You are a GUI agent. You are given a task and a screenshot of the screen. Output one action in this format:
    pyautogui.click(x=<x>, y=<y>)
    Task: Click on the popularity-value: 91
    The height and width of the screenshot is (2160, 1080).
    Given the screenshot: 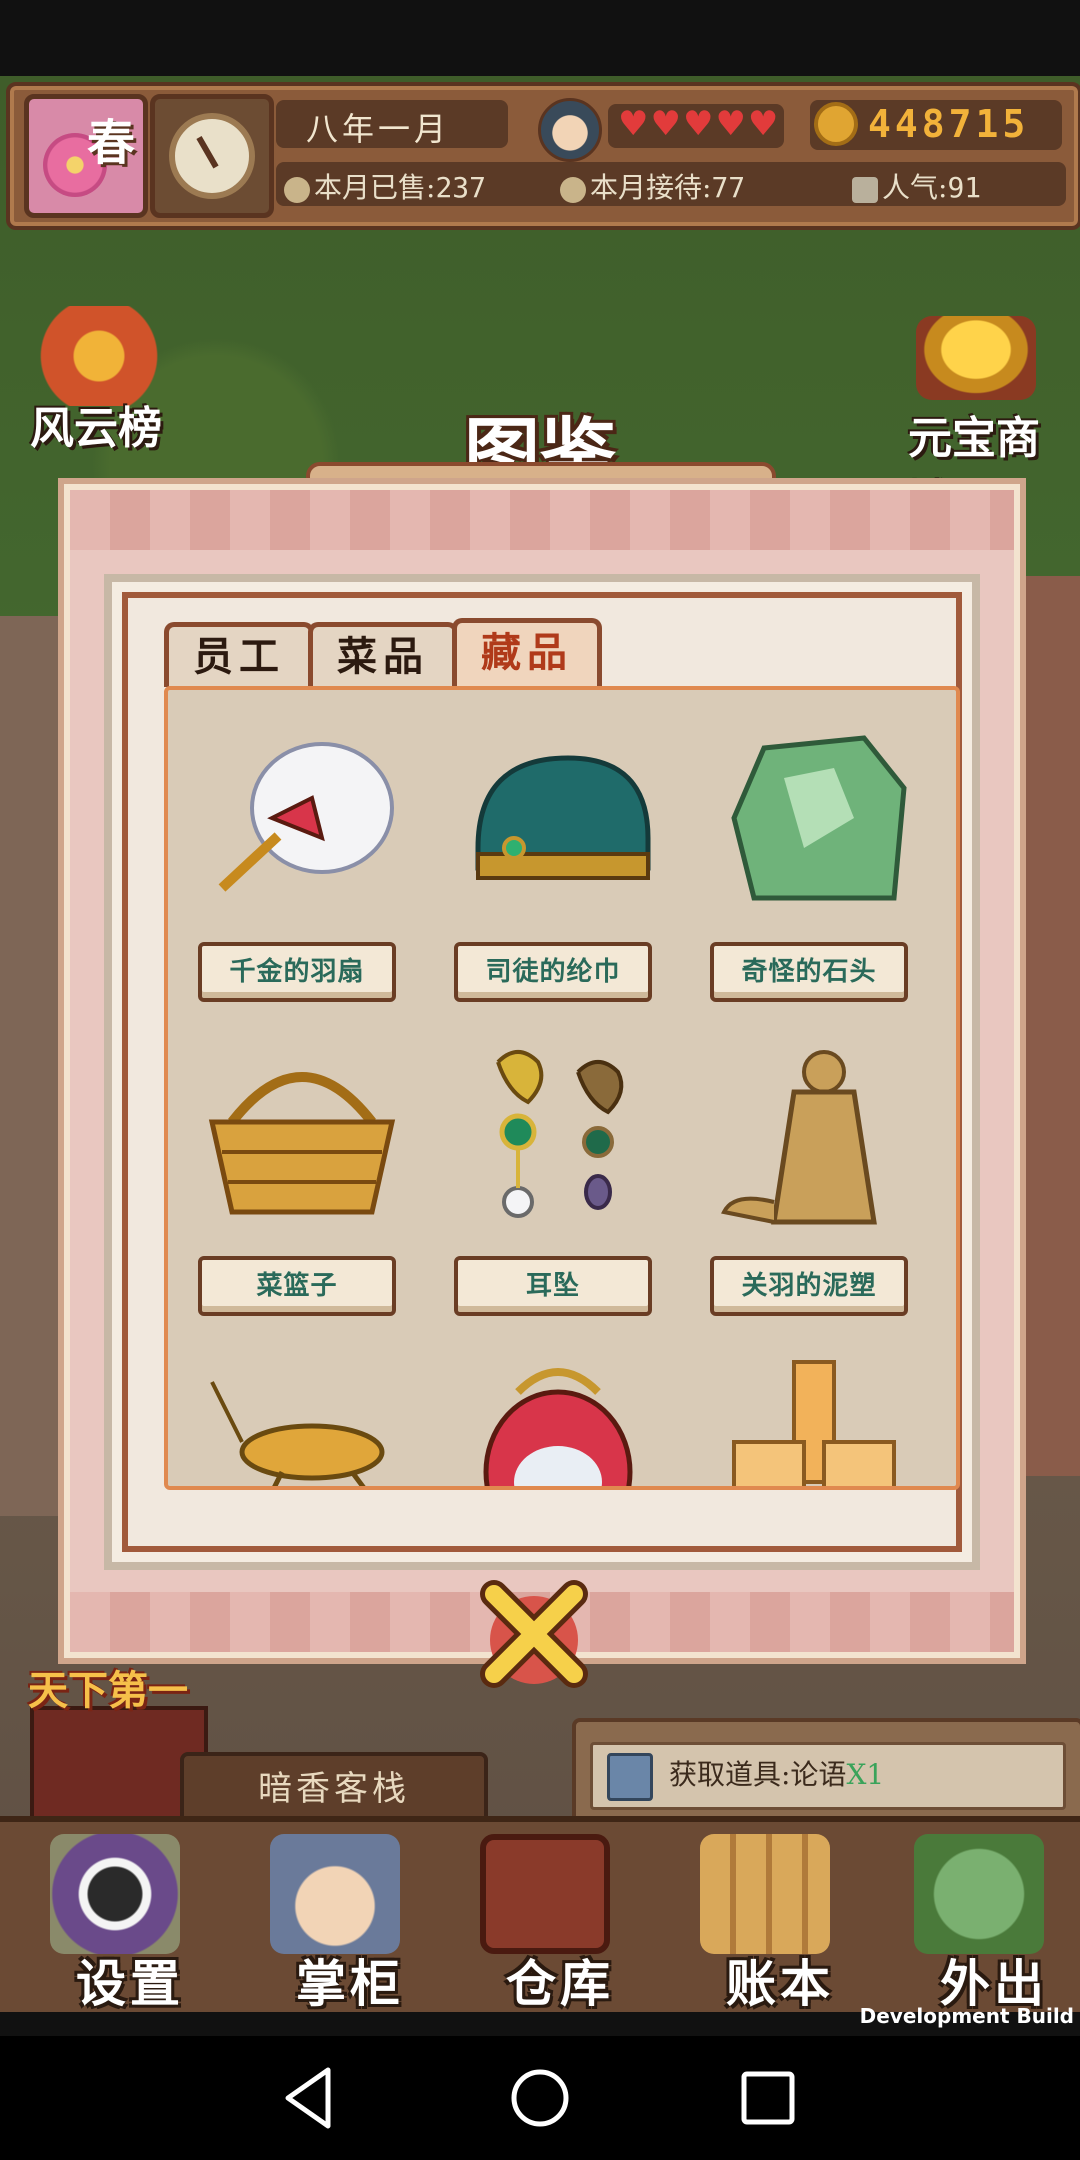 What is the action you would take?
    pyautogui.click(x=964, y=187)
    